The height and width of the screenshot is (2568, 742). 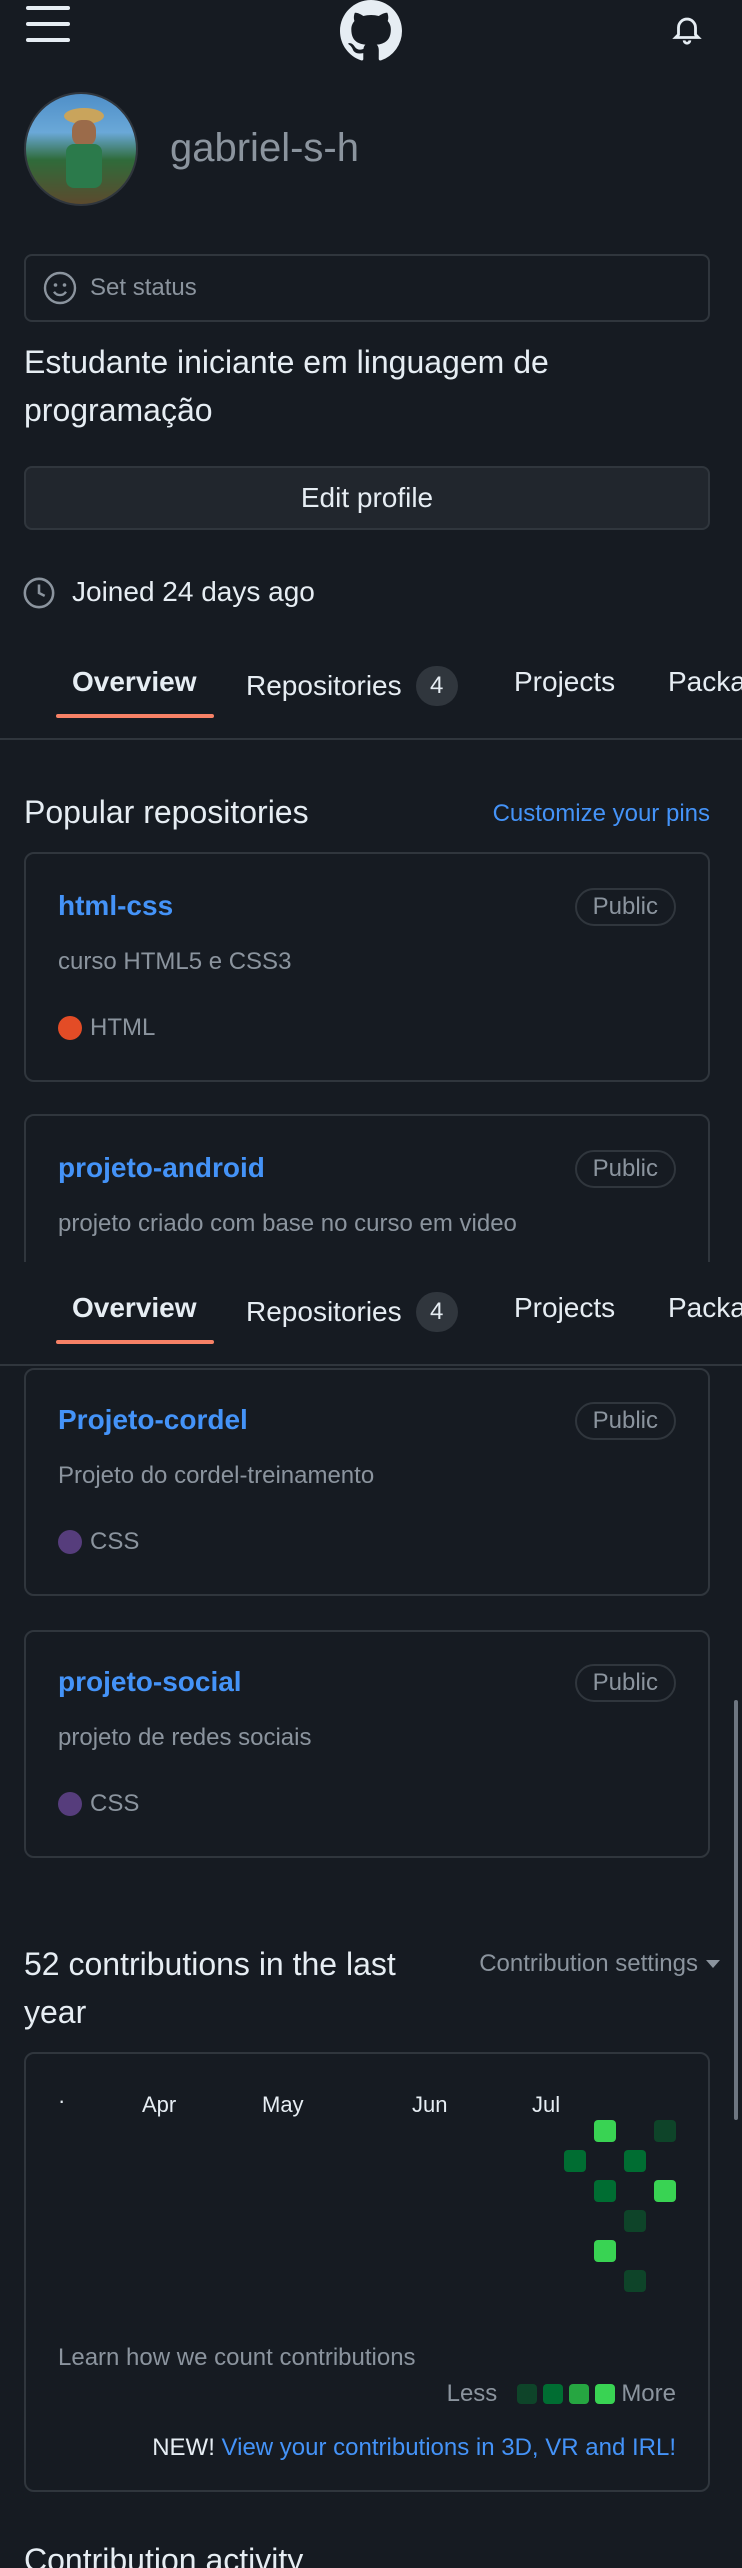 What do you see at coordinates (150, 1682) in the screenshot?
I see `repo-name-link: projeto-social` at bounding box center [150, 1682].